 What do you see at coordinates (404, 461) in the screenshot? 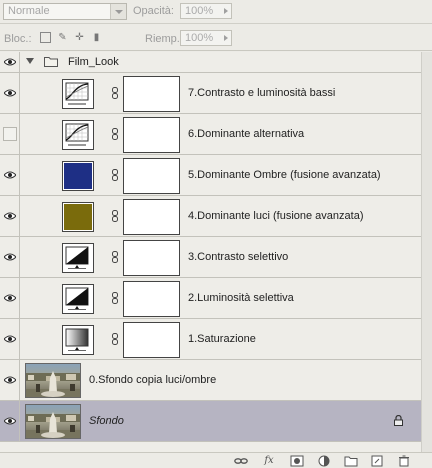
I see `trash-icon` at bounding box center [404, 461].